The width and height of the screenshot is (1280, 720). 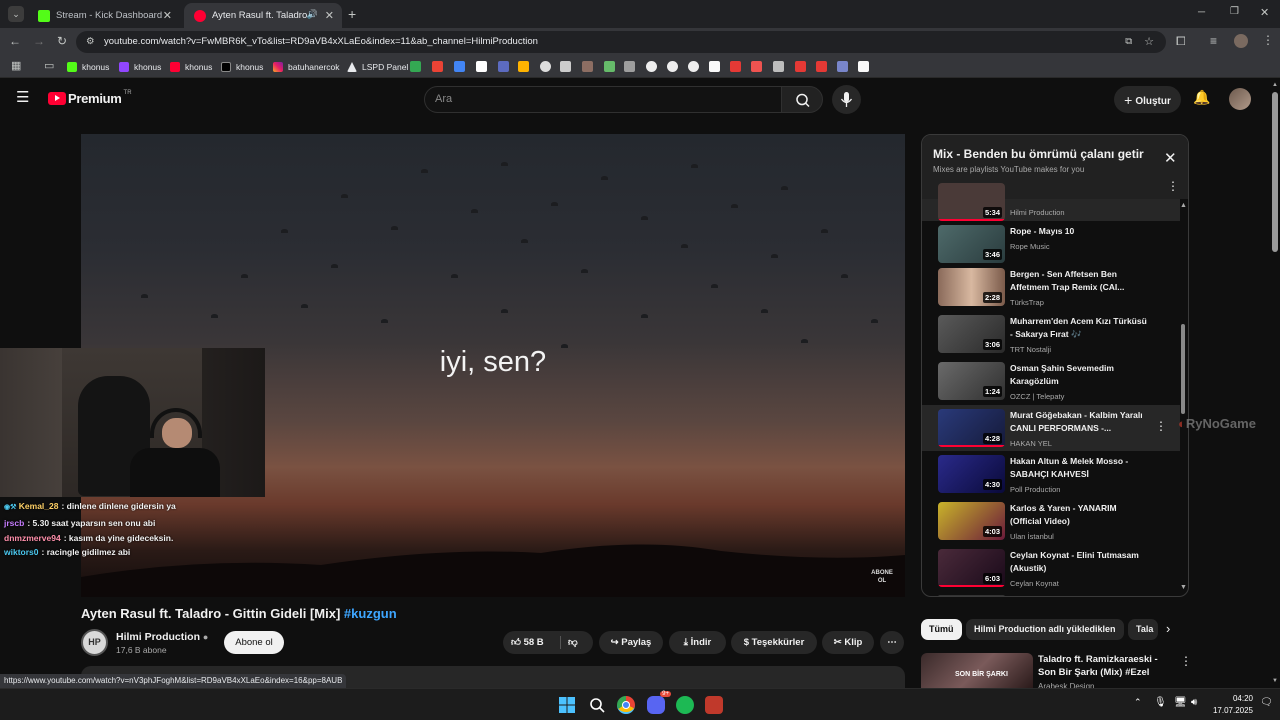 What do you see at coordinates (254, 642) in the screenshot?
I see `subscribe-button: Abone ol` at bounding box center [254, 642].